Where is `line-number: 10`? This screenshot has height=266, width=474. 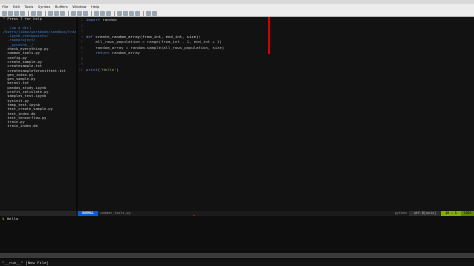 line-number: 10 is located at coordinates (80, 69).